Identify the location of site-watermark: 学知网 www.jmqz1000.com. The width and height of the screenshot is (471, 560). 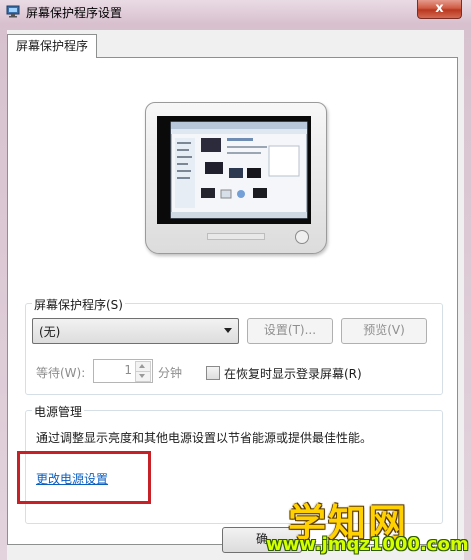
(360, 524).